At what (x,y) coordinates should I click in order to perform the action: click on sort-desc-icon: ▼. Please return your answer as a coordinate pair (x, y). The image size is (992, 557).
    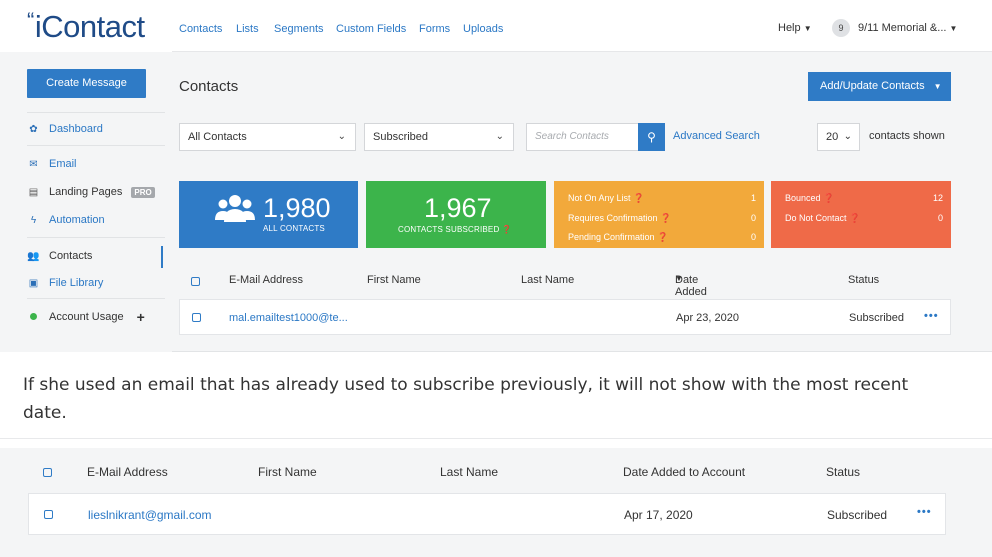
    Looking at the image, I should click on (679, 278).